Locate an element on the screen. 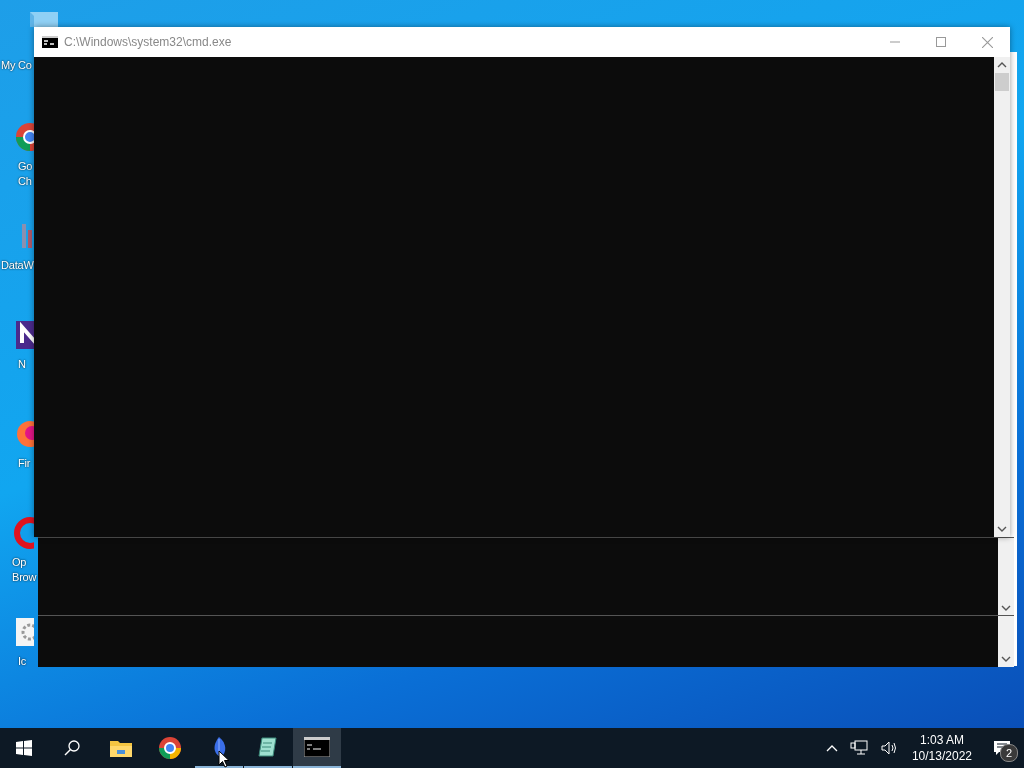 Image resolution: width=1024 pixels, height=768 pixels. browser-icon is located at coordinates (170, 748).